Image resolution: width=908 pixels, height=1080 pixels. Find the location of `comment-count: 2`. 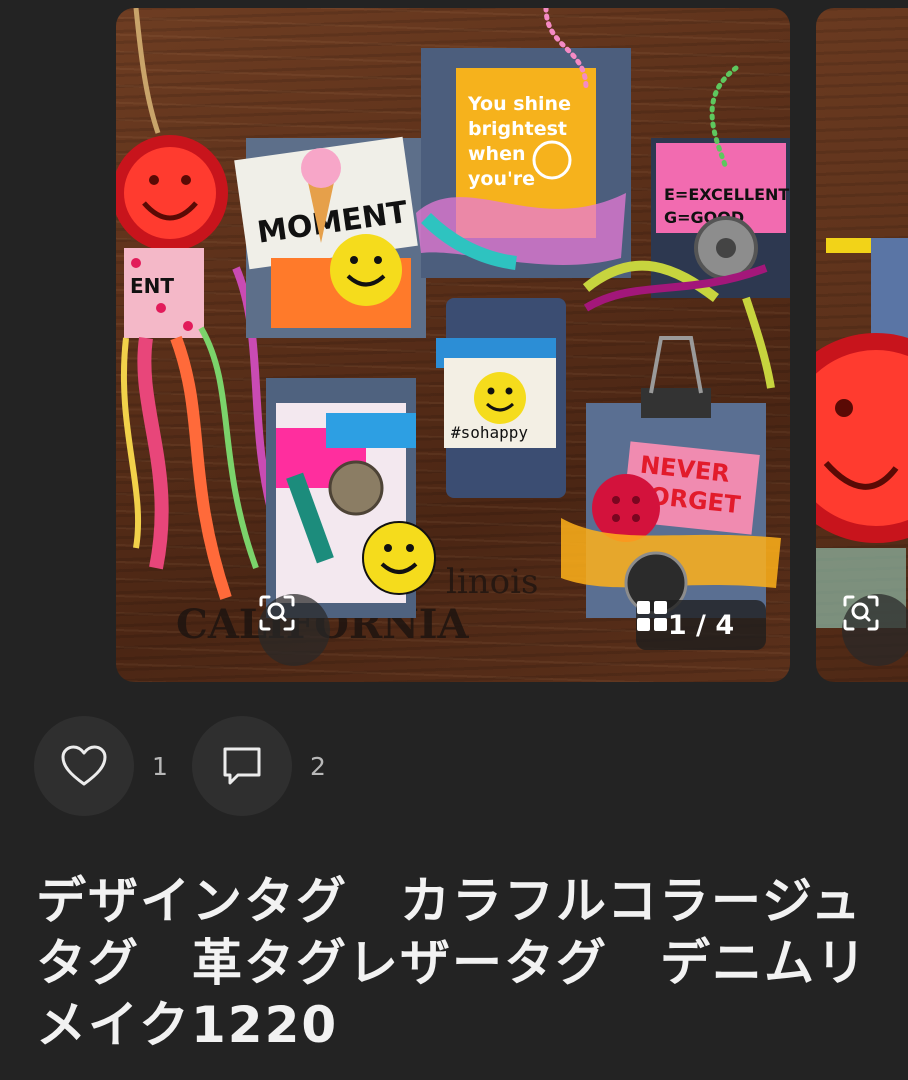

comment-count: 2 is located at coordinates (318, 766).